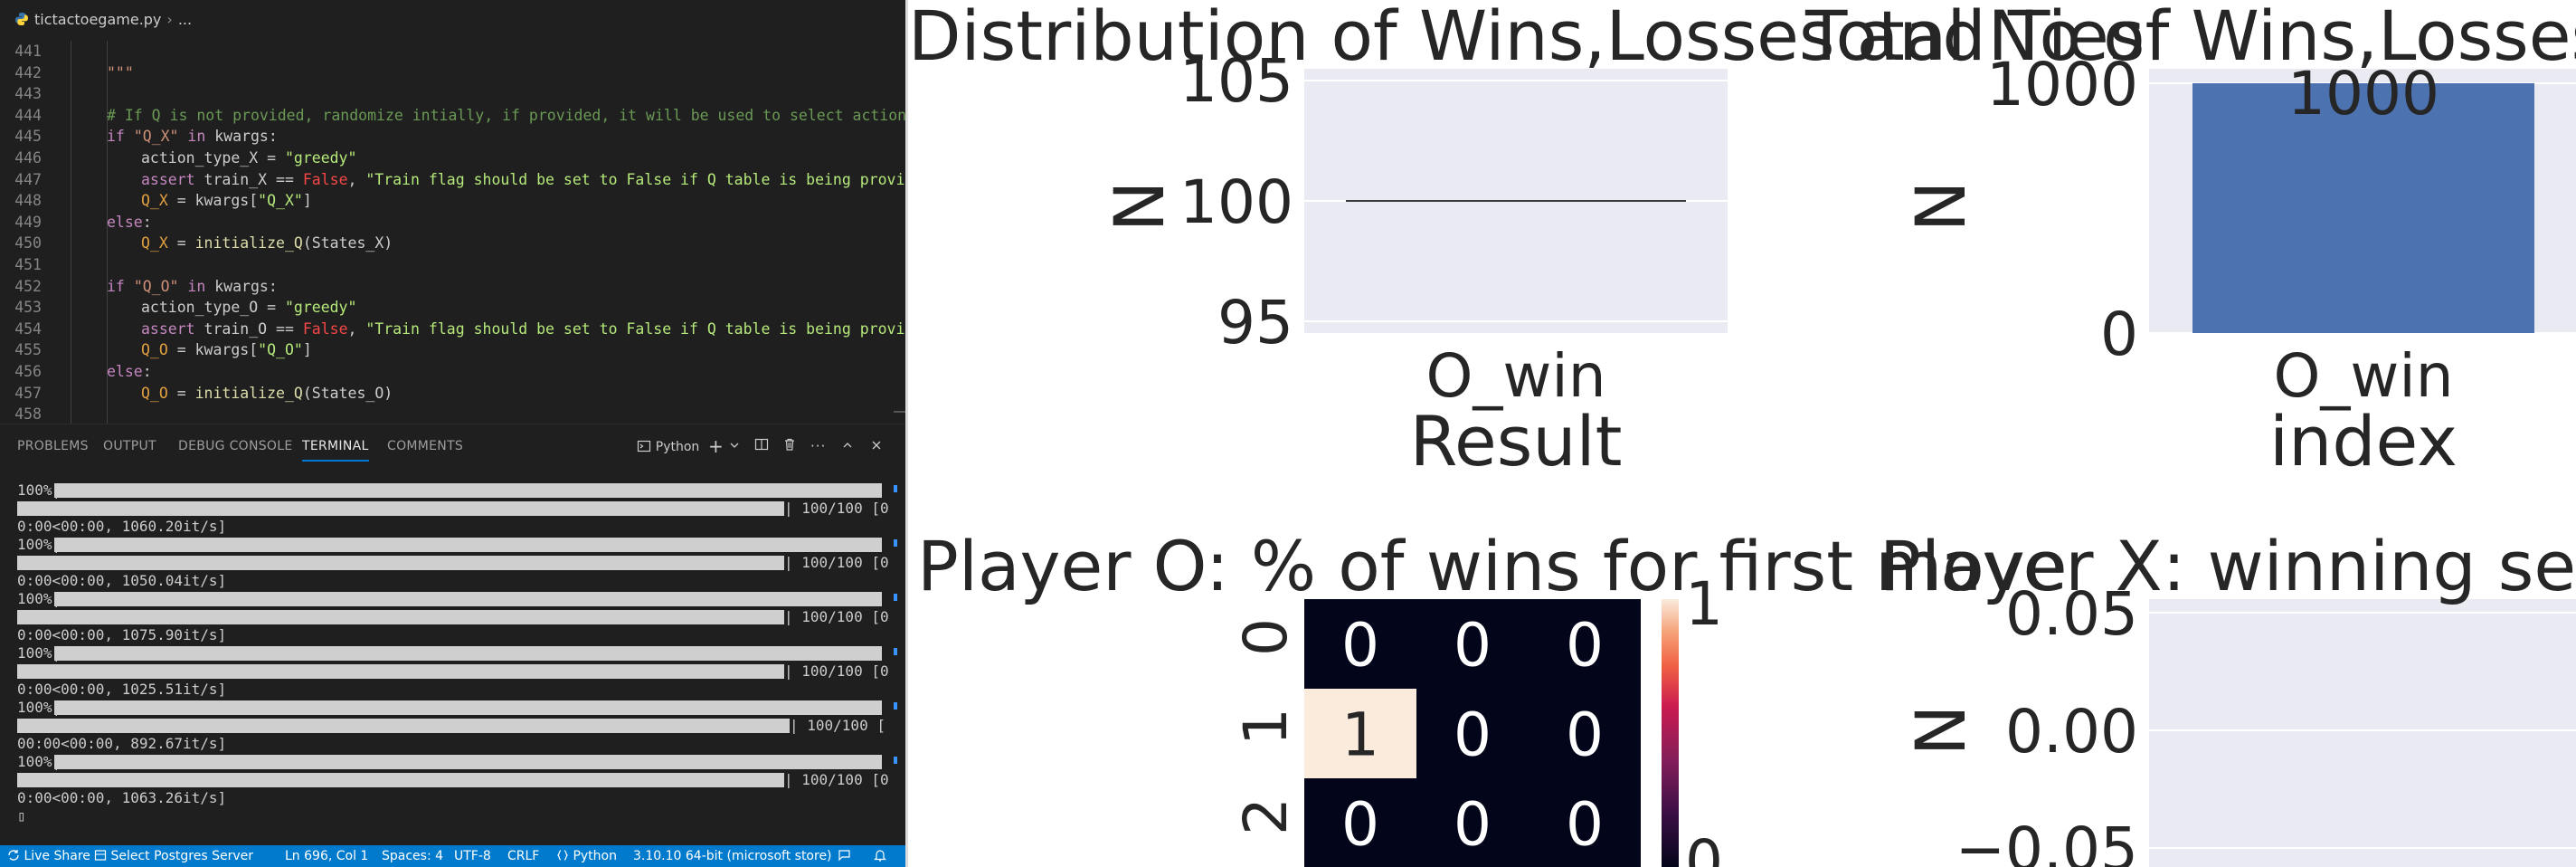  Describe the element at coordinates (192, 287) in the screenshot. I see `code-text: if "Q_O" in kwargs:` at that location.